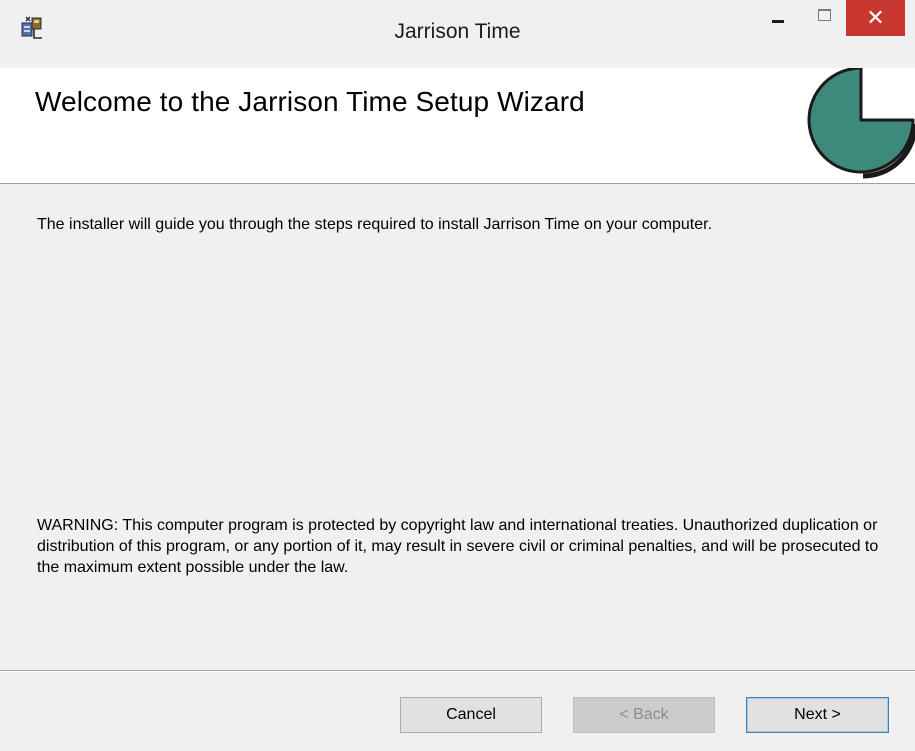 The width and height of the screenshot is (915, 751). I want to click on close-icon: ✕, so click(875, 17).